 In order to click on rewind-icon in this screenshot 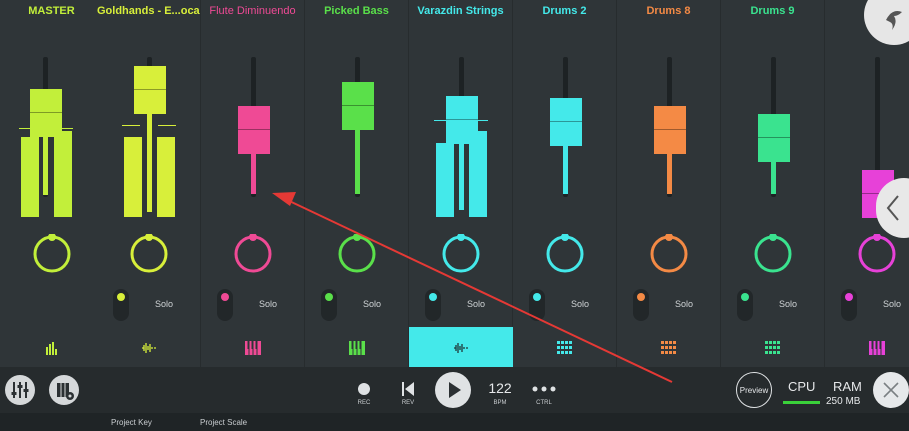, I will do `click(408, 389)`.